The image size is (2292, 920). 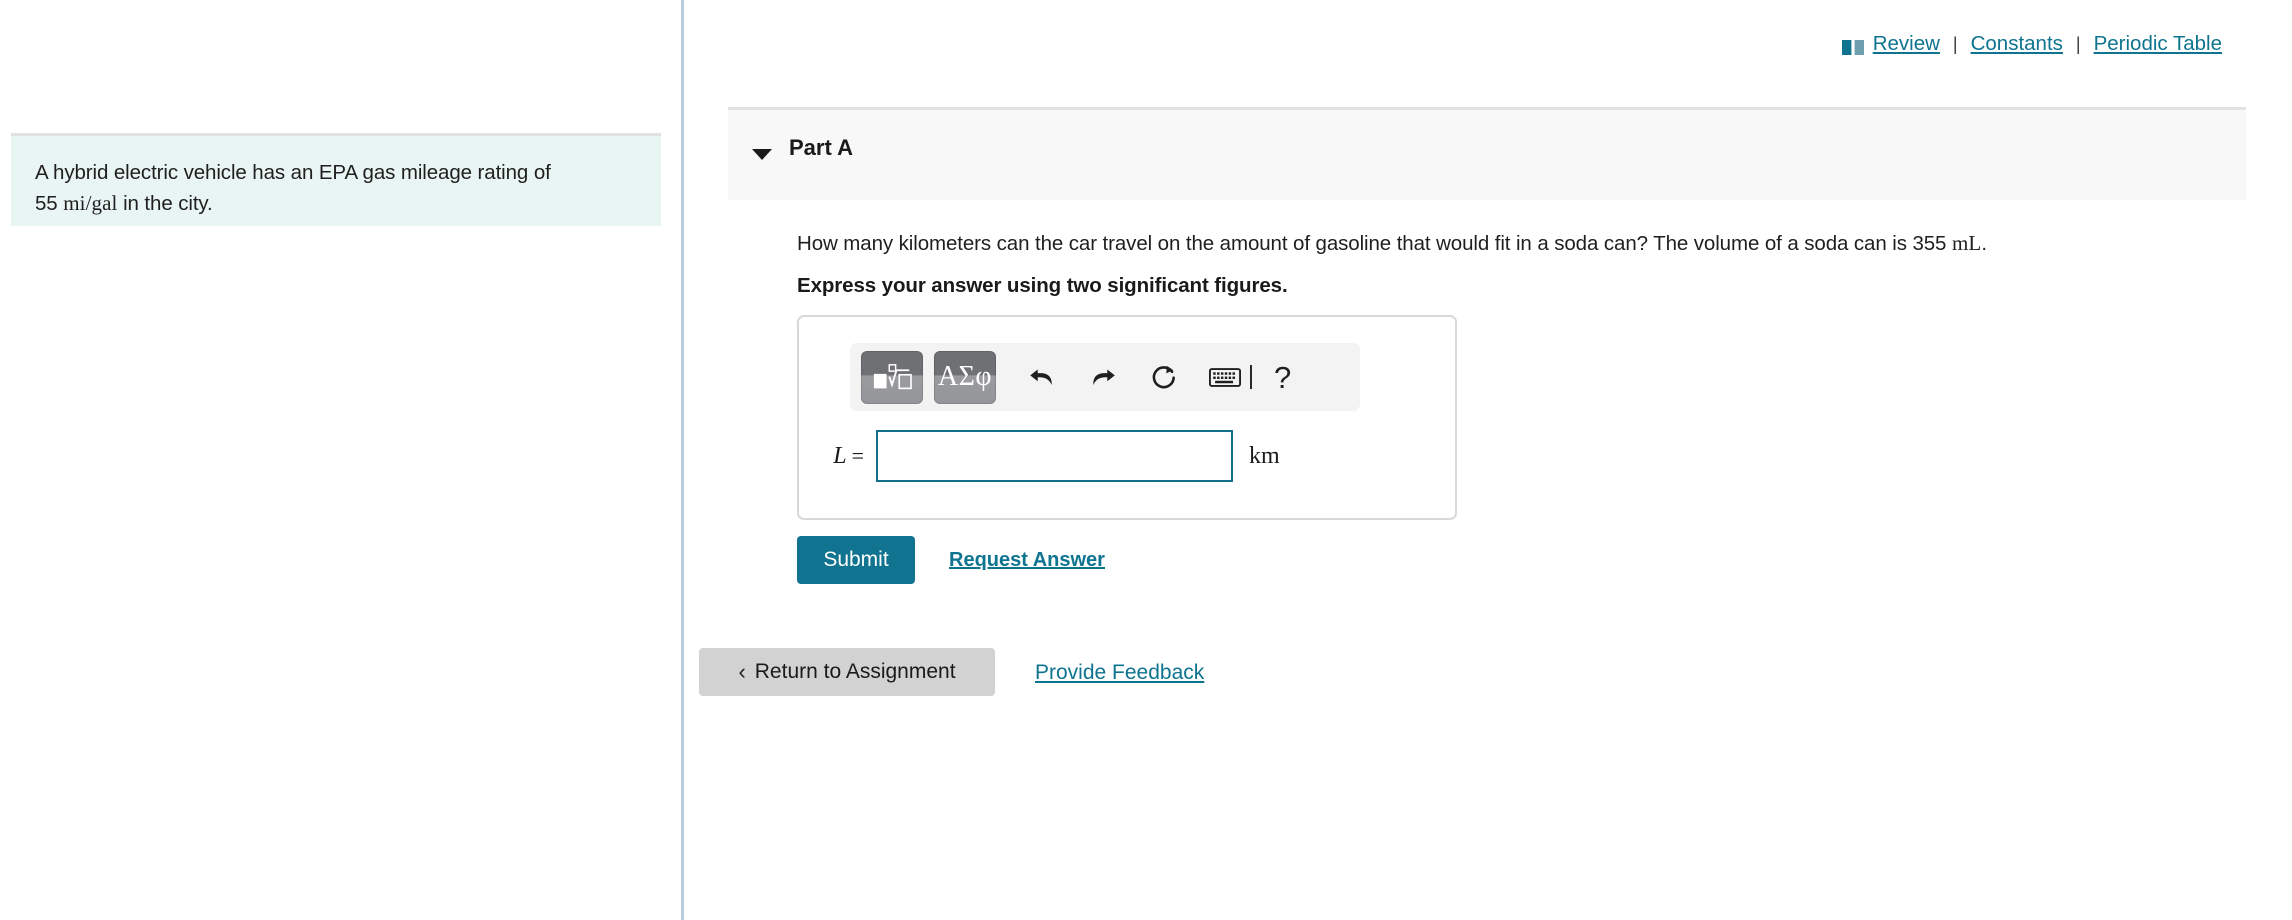 What do you see at coordinates (1282, 377) in the screenshot?
I see `help-question-mark-icon: ?` at bounding box center [1282, 377].